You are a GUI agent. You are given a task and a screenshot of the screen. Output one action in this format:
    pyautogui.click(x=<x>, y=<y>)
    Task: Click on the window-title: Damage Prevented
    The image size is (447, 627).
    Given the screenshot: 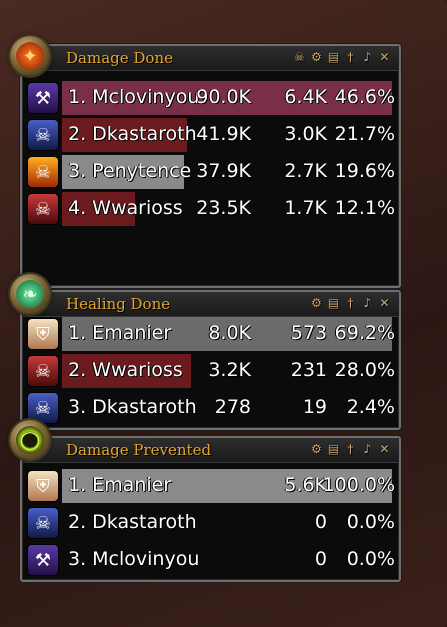 What is the action you would take?
    pyautogui.click(x=139, y=450)
    